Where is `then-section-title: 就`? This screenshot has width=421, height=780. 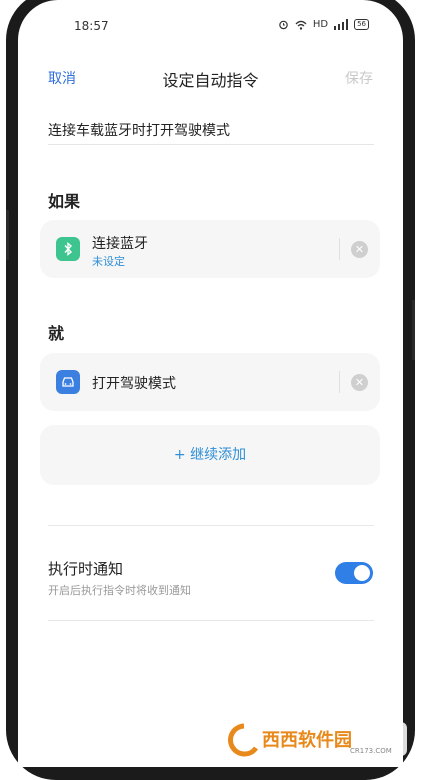
then-section-title: 就 is located at coordinates (56, 333).